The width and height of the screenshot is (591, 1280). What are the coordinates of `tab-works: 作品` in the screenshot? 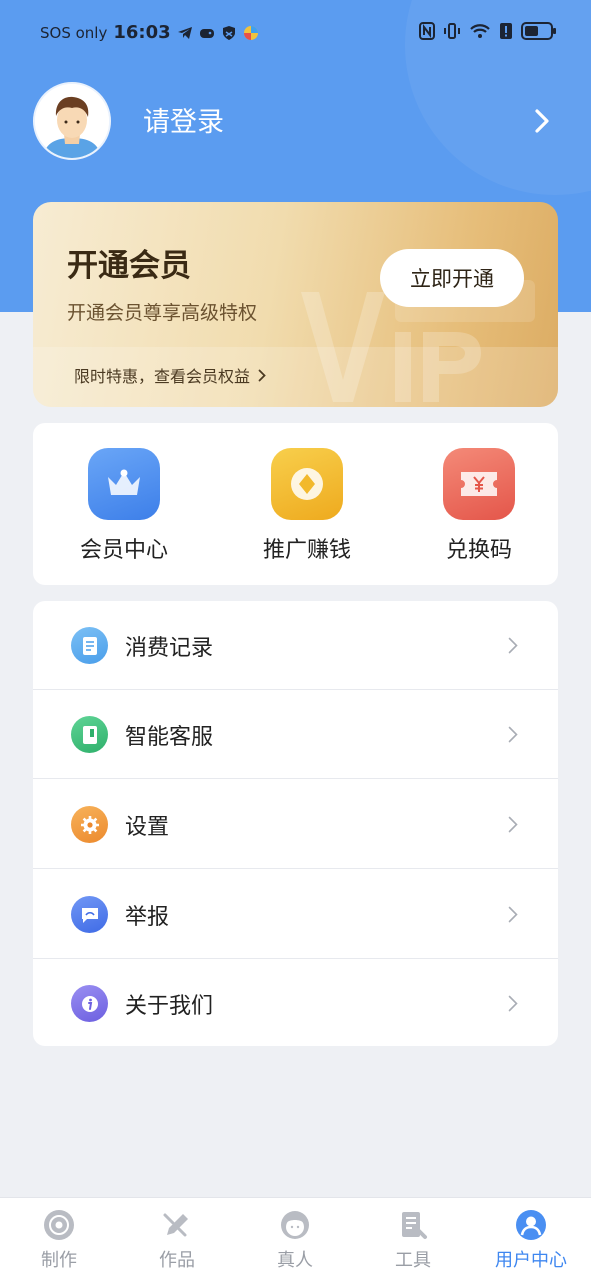 It's located at (177, 1241).